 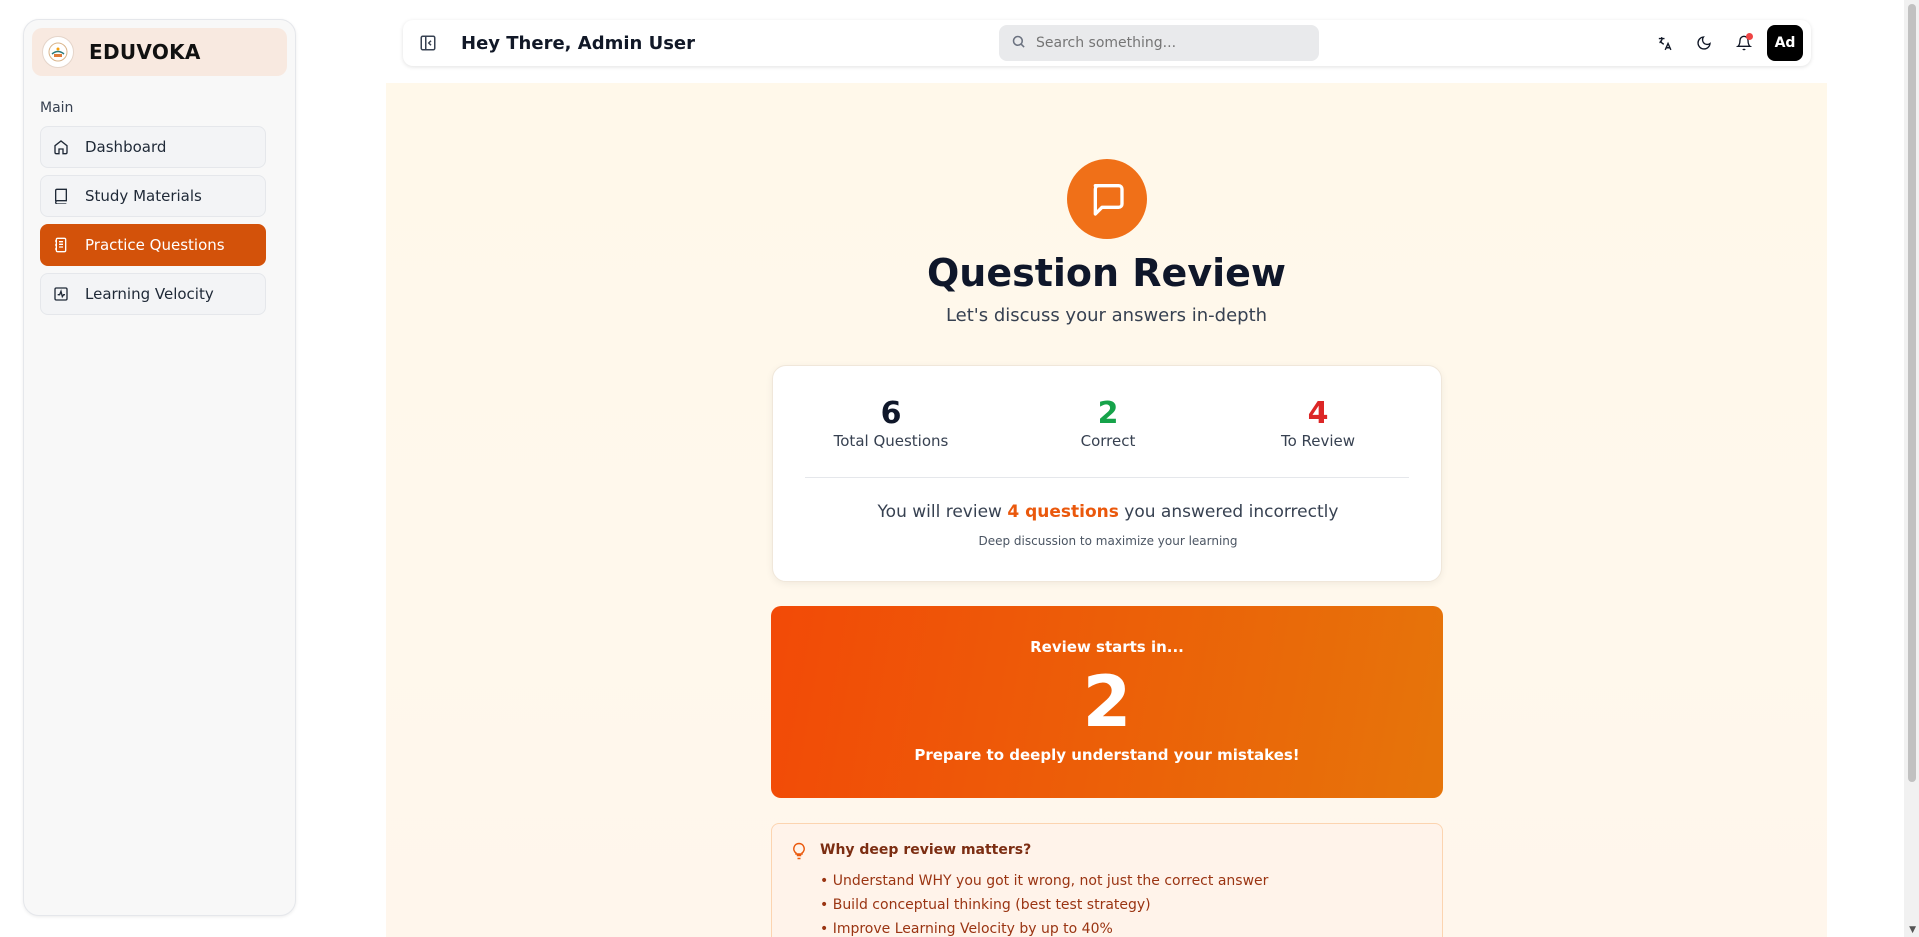 I want to click on sidebar-item-learning-velocity: Learning Velocity, so click(x=153, y=294).